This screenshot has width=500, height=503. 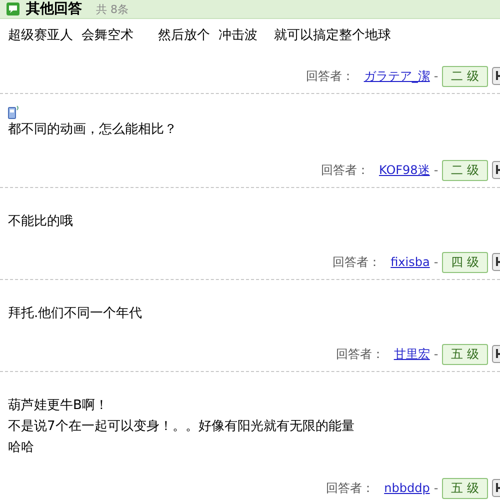 I want to click on username-link: ガラテア_潔, so click(x=397, y=76).